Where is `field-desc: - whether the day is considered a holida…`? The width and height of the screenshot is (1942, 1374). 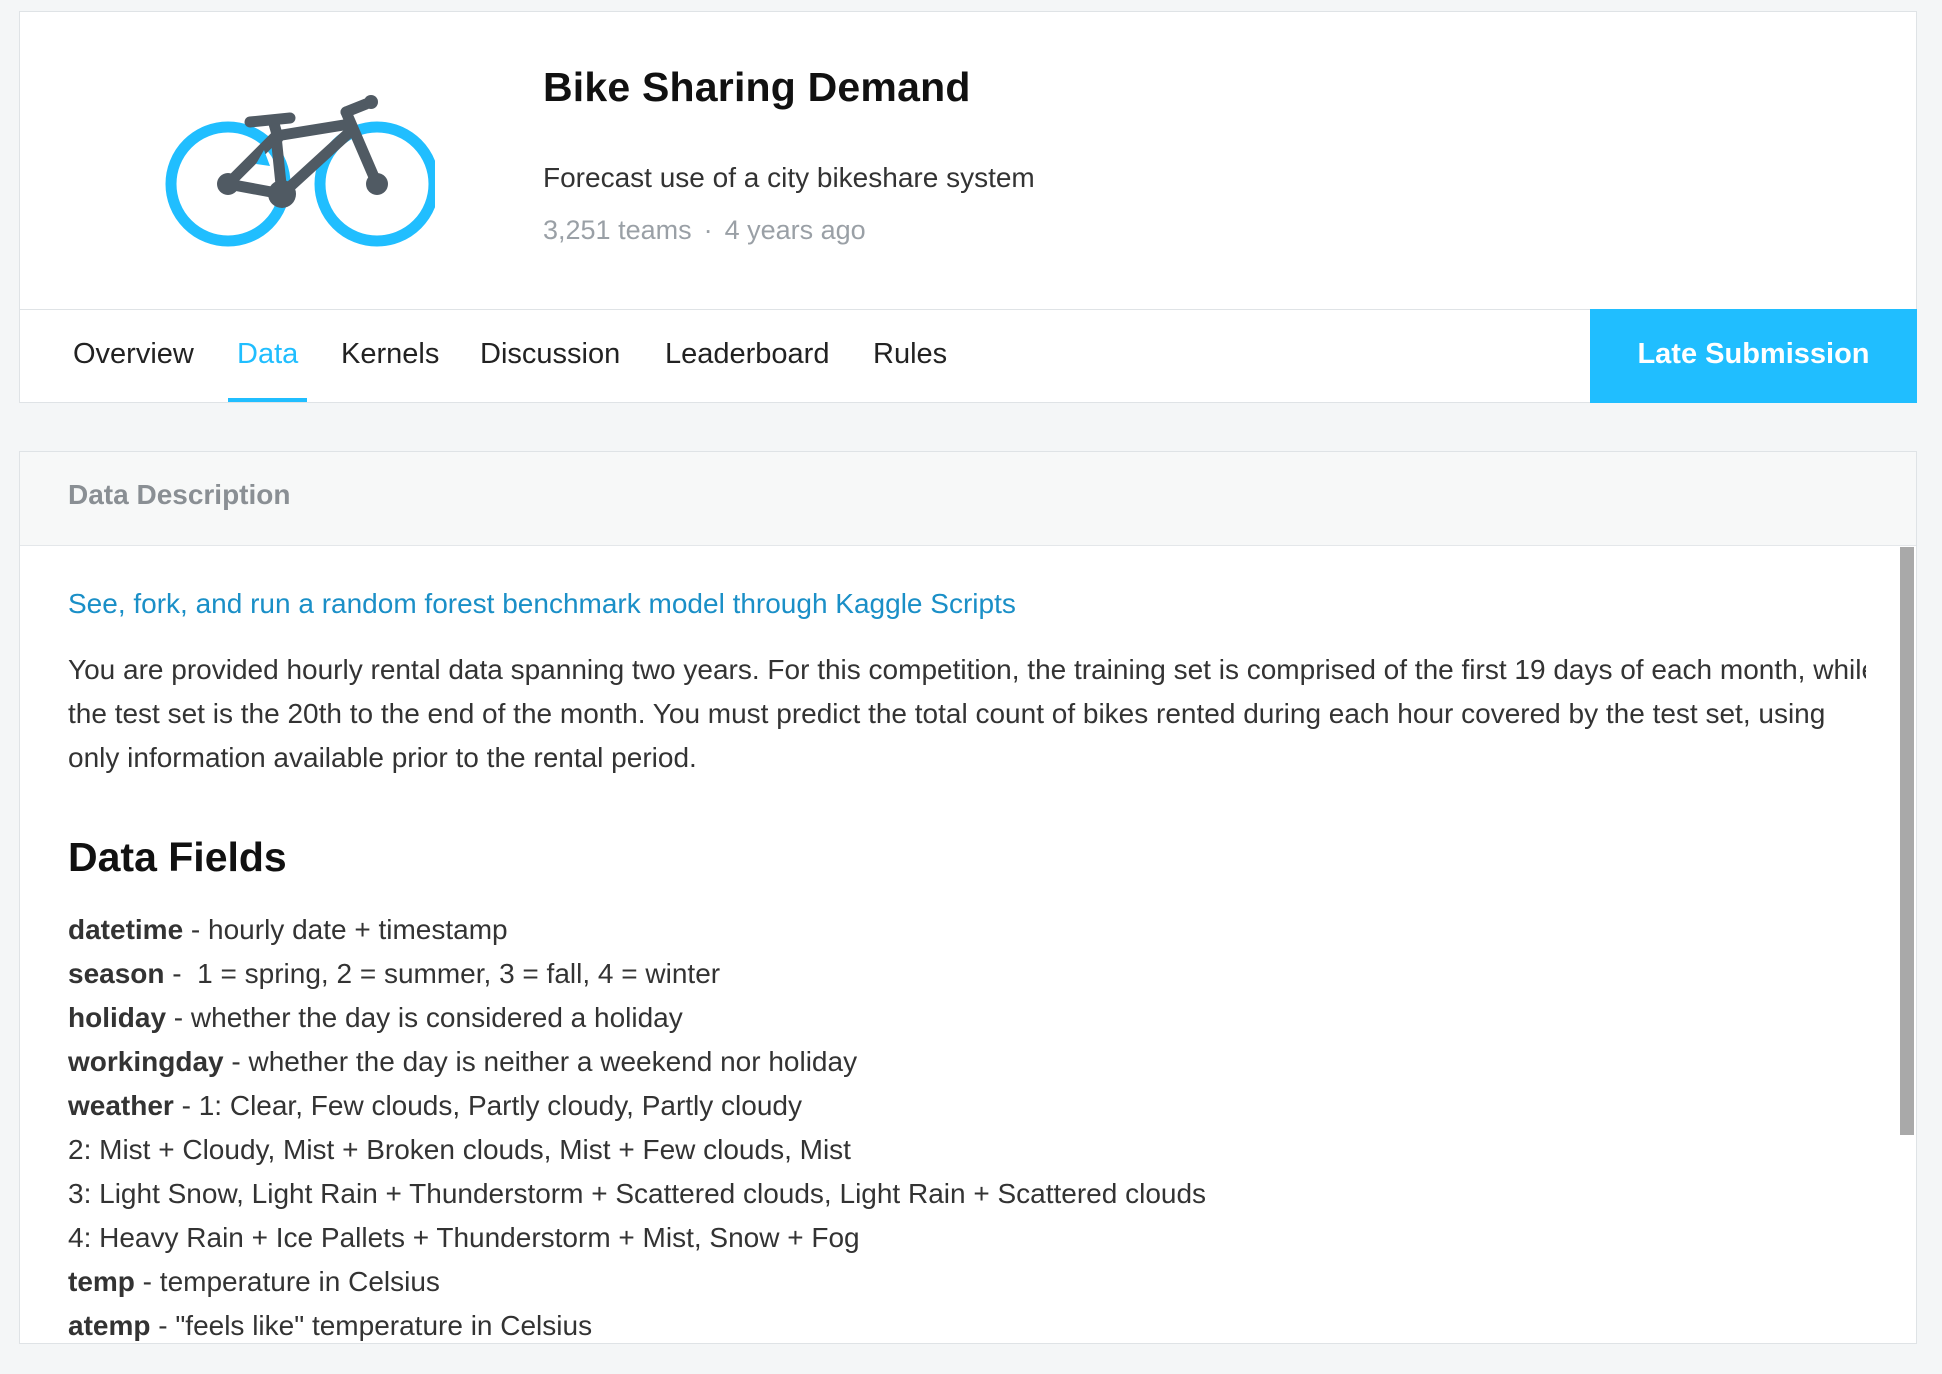
field-desc: - whether the day is considered a holida… is located at coordinates (424, 1017).